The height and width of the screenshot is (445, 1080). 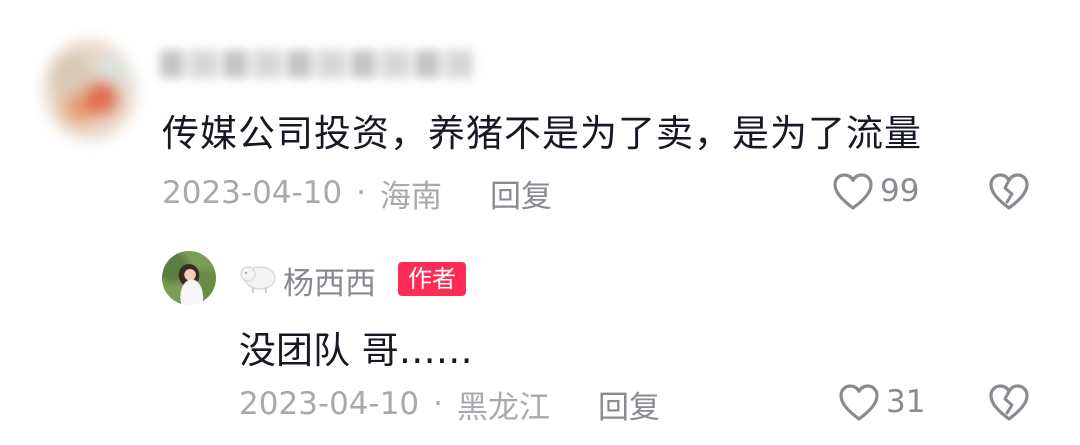 I want to click on avatar, so click(x=90, y=90).